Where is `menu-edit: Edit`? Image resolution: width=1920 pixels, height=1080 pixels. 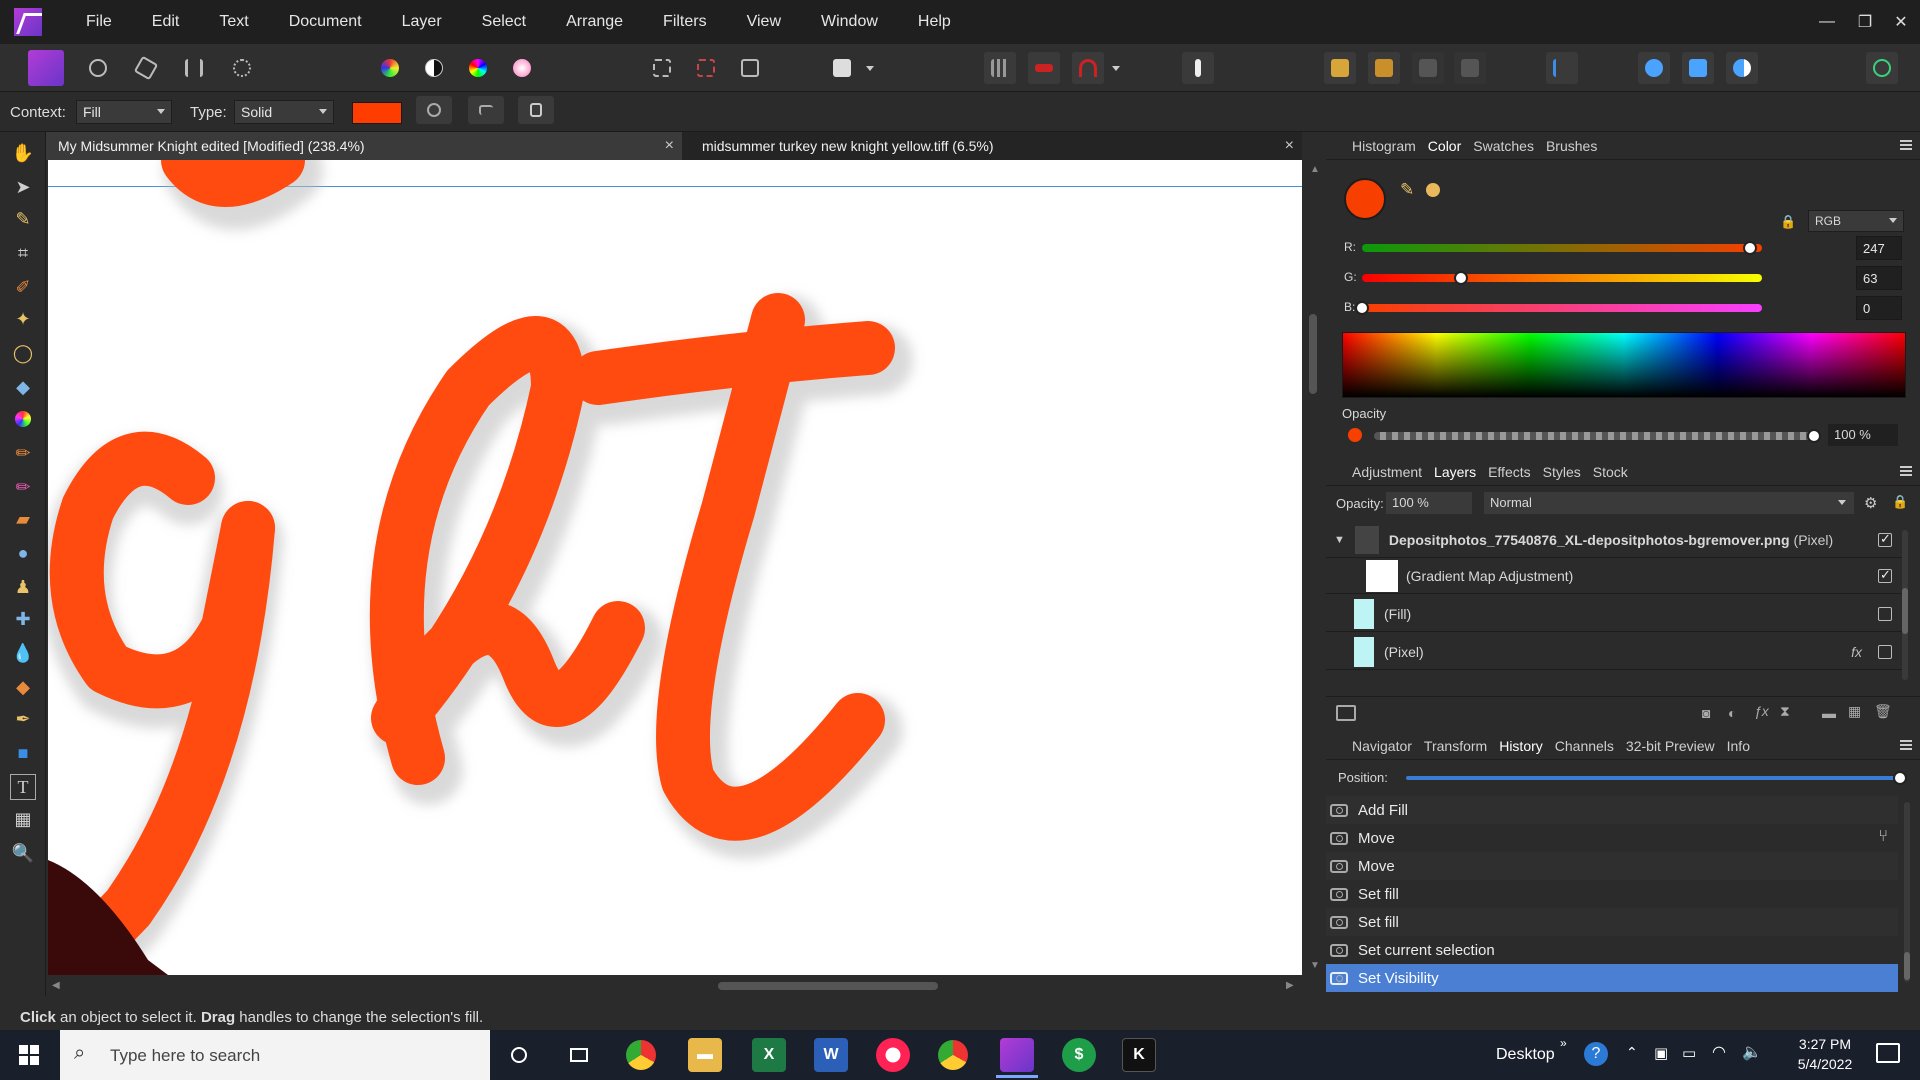
menu-edit: Edit is located at coordinates (166, 22).